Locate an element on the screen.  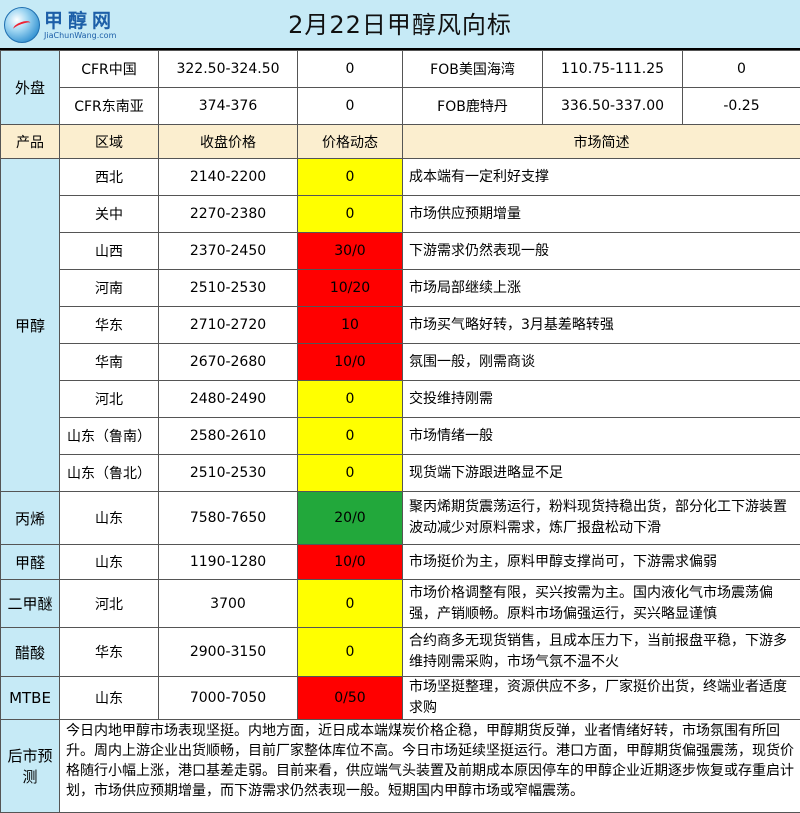
price-cell: 2710-2720 is located at coordinates (228, 325).